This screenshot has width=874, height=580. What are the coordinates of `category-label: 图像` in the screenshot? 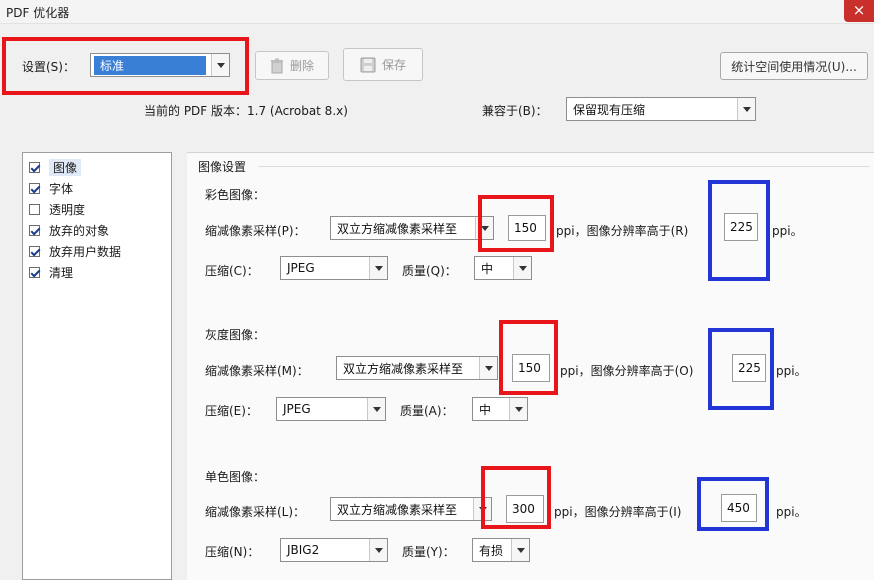 It's located at (65, 167).